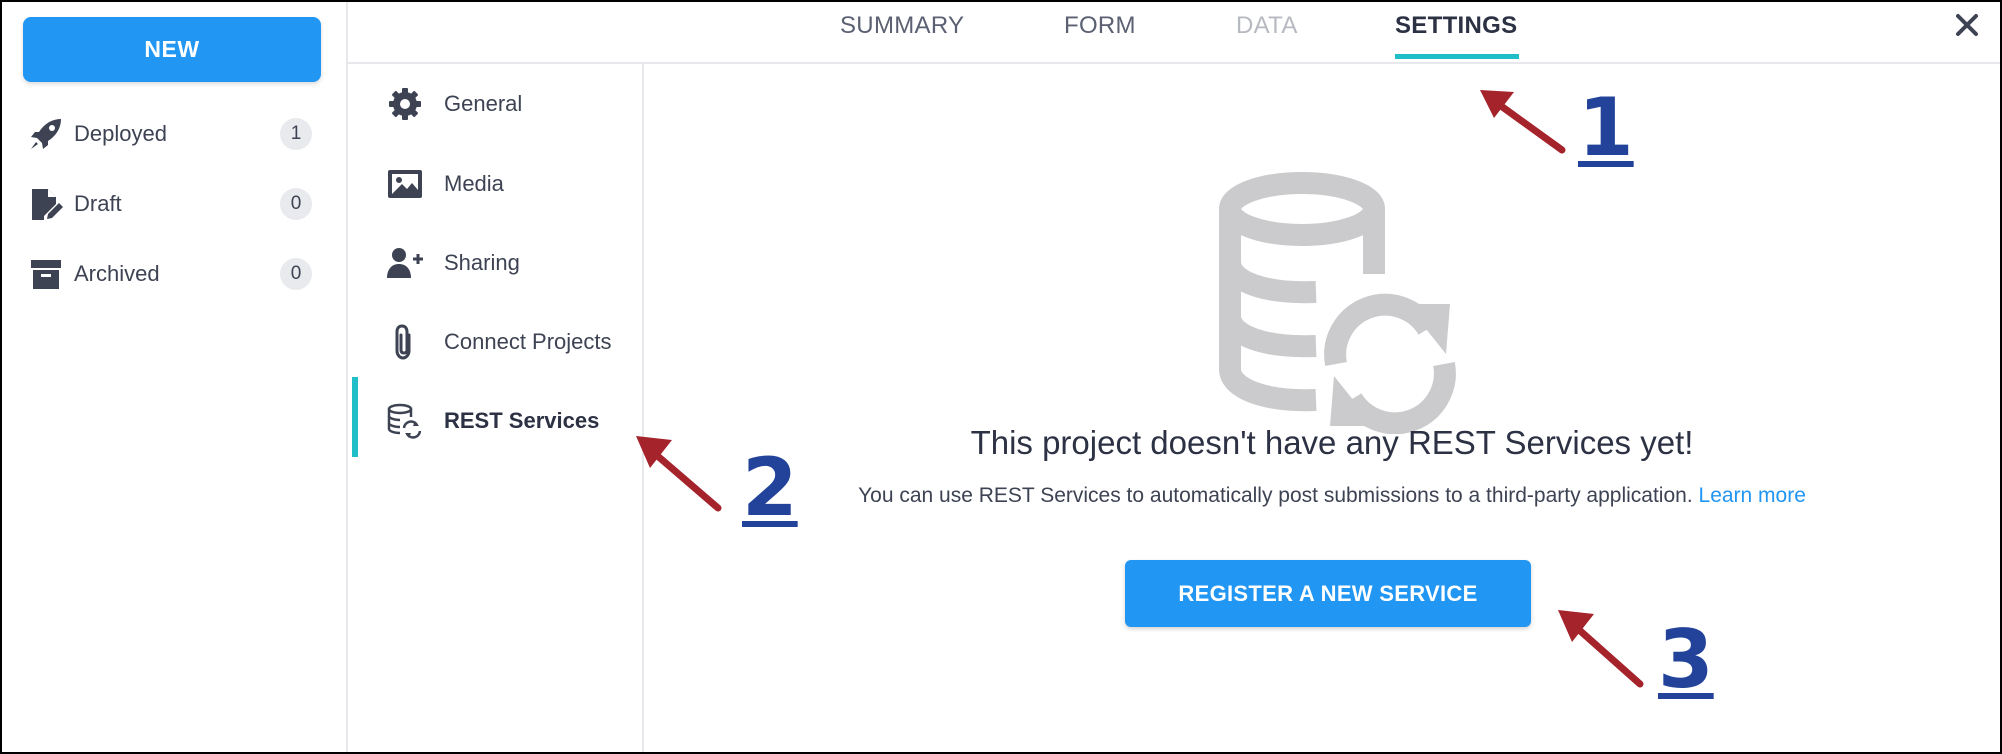  Describe the element at coordinates (1752, 495) in the screenshot. I see `learn-more-link: Learn more` at that location.